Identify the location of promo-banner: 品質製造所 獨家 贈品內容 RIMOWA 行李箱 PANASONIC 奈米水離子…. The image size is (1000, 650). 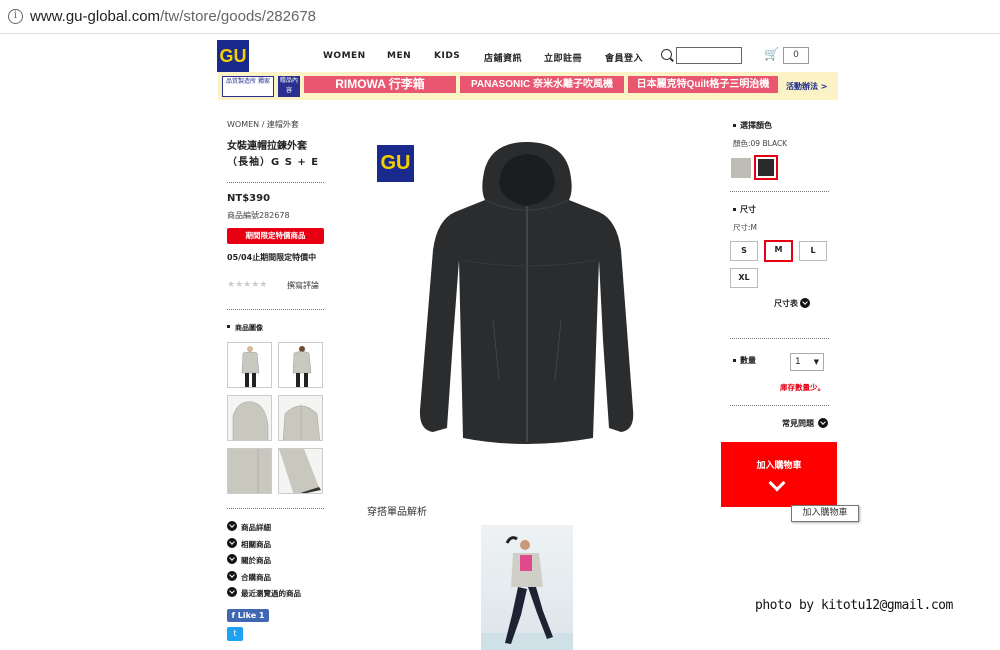
(528, 86).